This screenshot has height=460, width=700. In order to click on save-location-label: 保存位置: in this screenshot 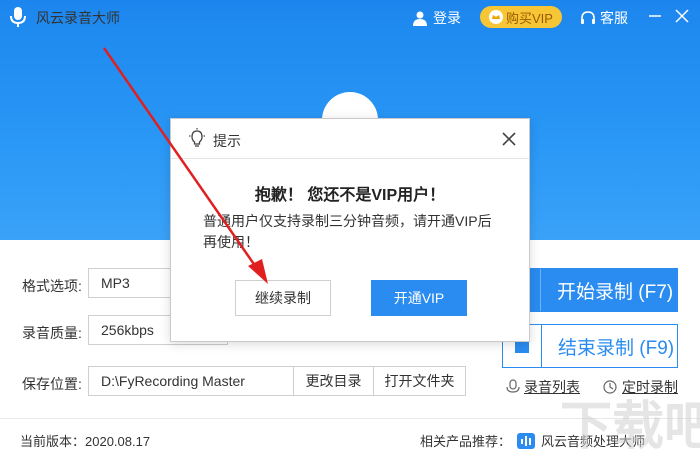, I will do `click(52, 384)`.